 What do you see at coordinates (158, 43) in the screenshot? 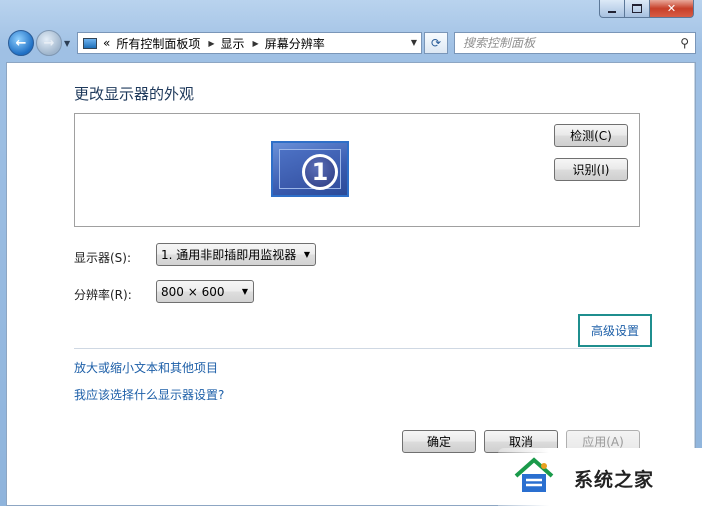
I see `breadcrumb-all-items: 所有控制面板项` at bounding box center [158, 43].